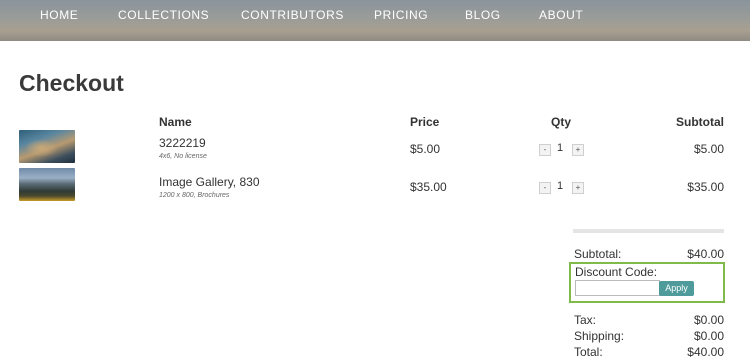 The width and height of the screenshot is (750, 359). What do you see at coordinates (428, 187) in the screenshot?
I see `product-price: $35.00` at bounding box center [428, 187].